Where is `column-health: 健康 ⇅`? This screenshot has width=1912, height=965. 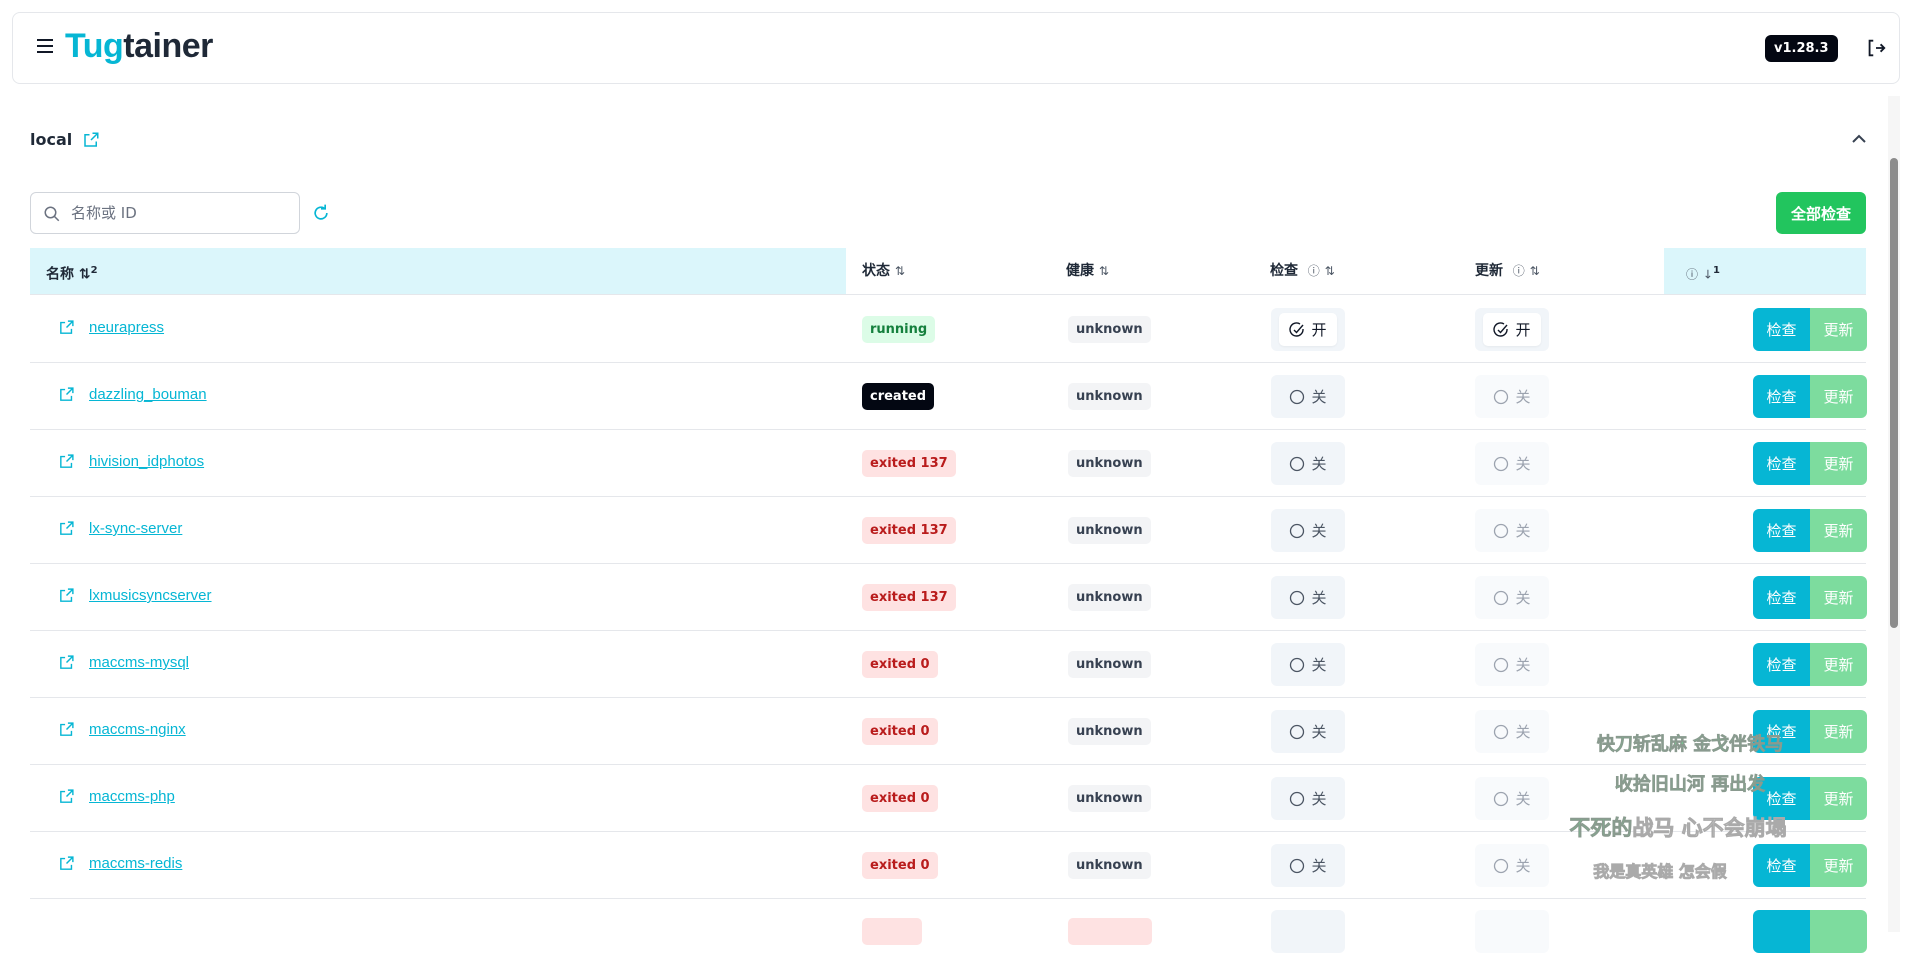
column-health: 健康 ⇅ is located at coordinates (1087, 271).